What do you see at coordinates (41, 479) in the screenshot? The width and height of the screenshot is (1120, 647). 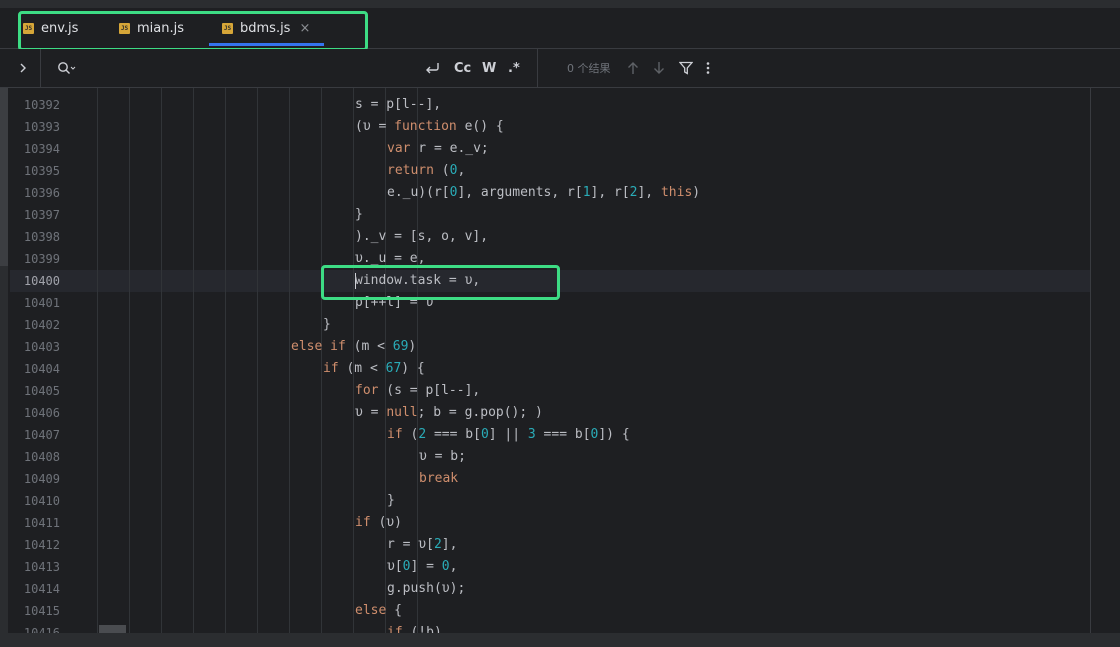 I see `line-number: 10409` at bounding box center [41, 479].